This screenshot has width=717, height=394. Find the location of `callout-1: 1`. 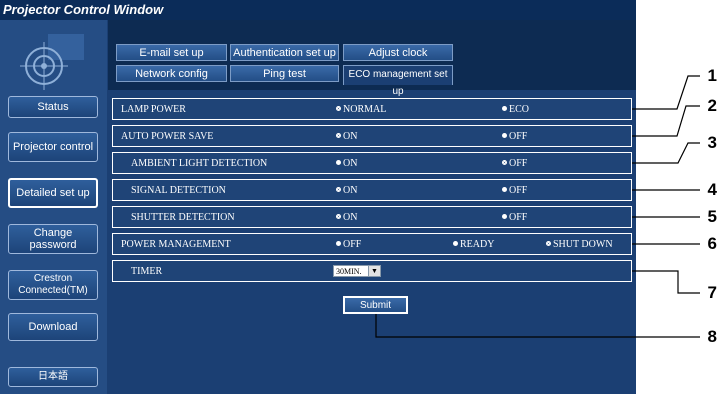

callout-1: 1 is located at coordinates (712, 75).